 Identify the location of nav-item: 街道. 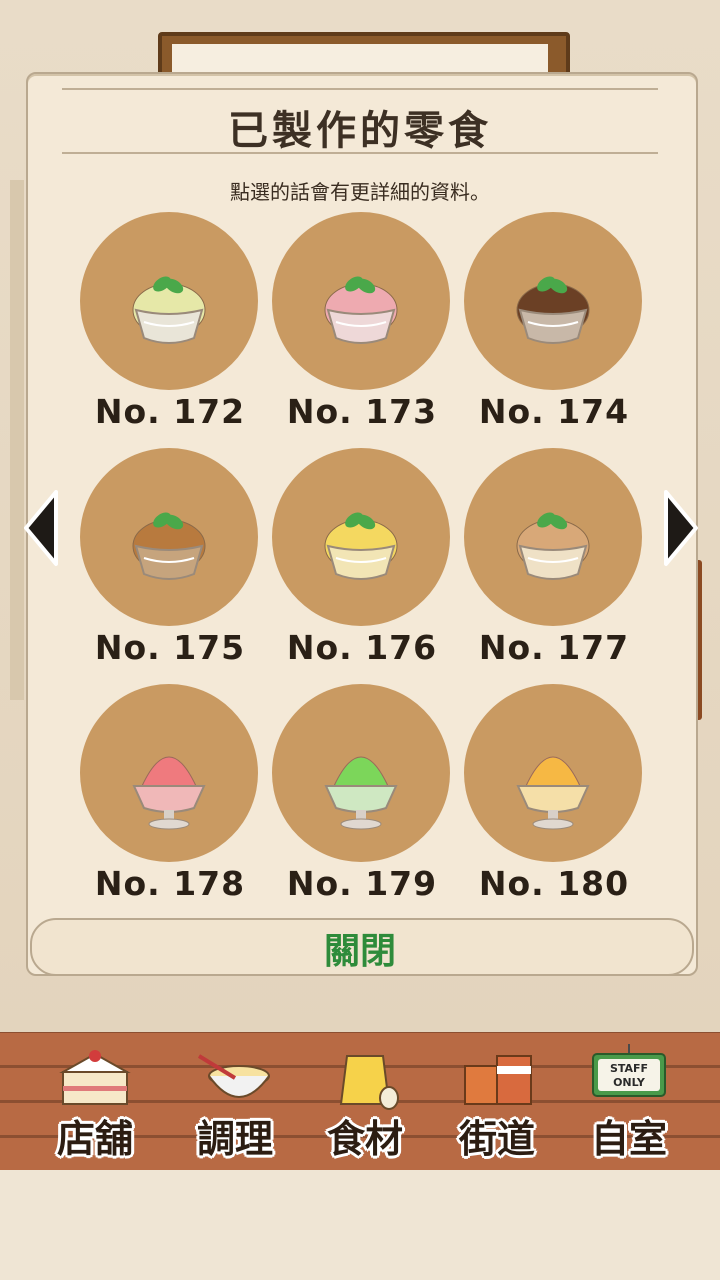
(497, 1101).